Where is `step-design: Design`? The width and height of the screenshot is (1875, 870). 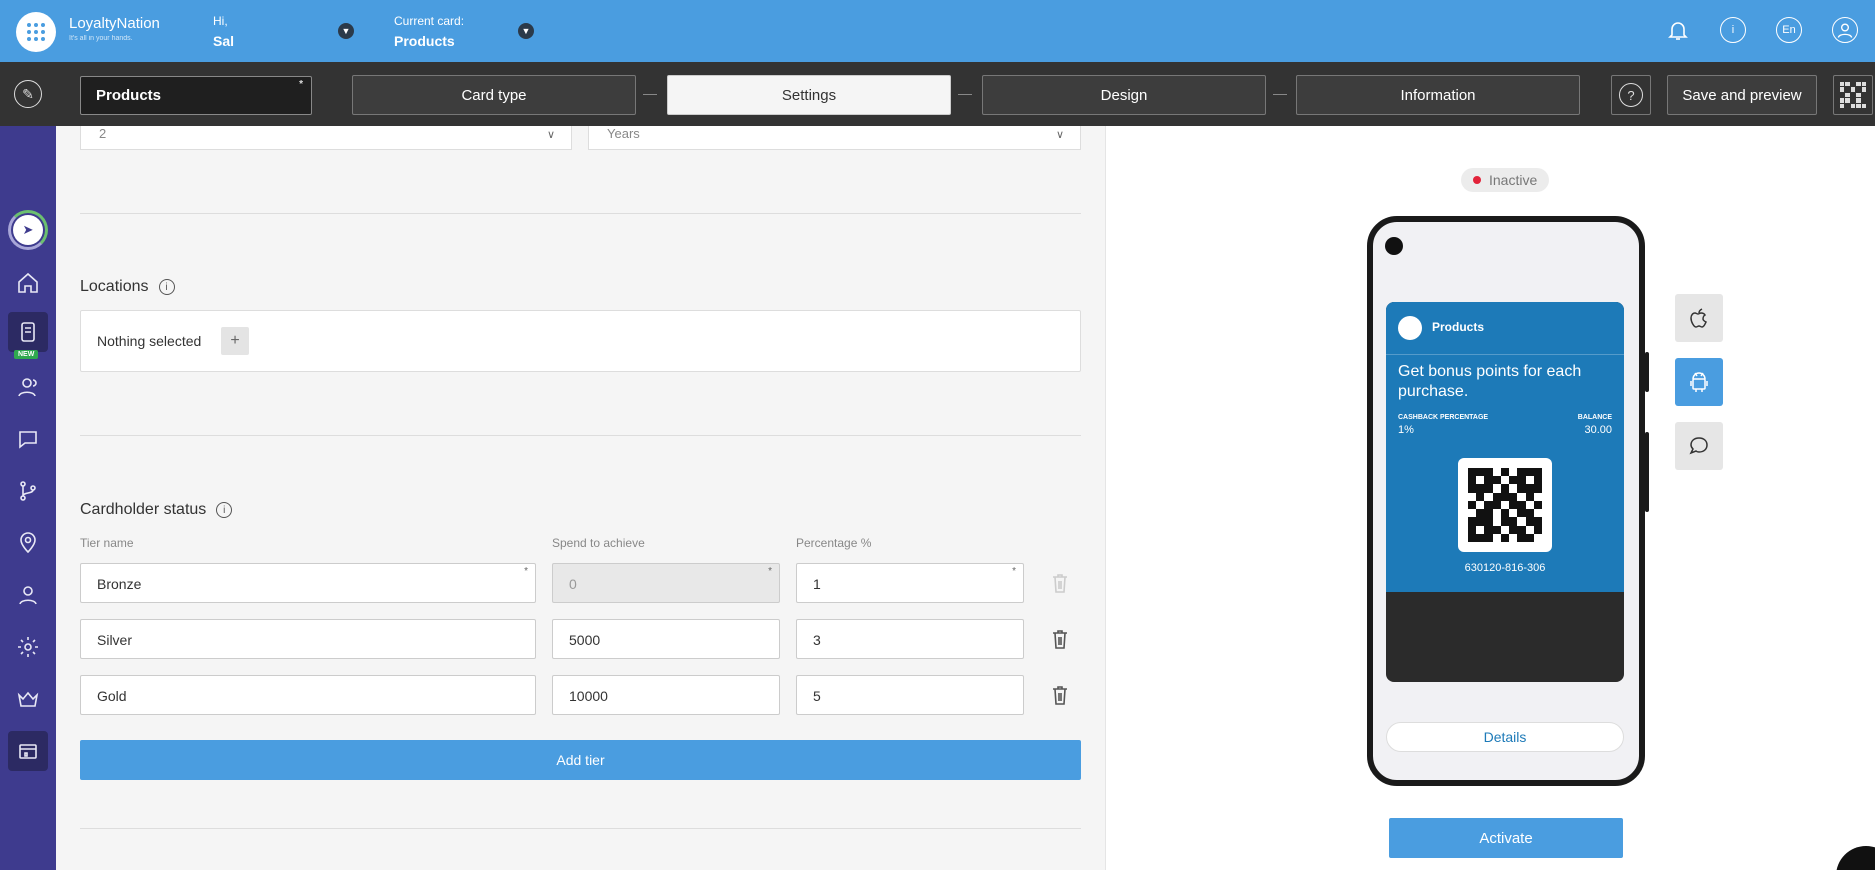 step-design: Design is located at coordinates (1124, 95).